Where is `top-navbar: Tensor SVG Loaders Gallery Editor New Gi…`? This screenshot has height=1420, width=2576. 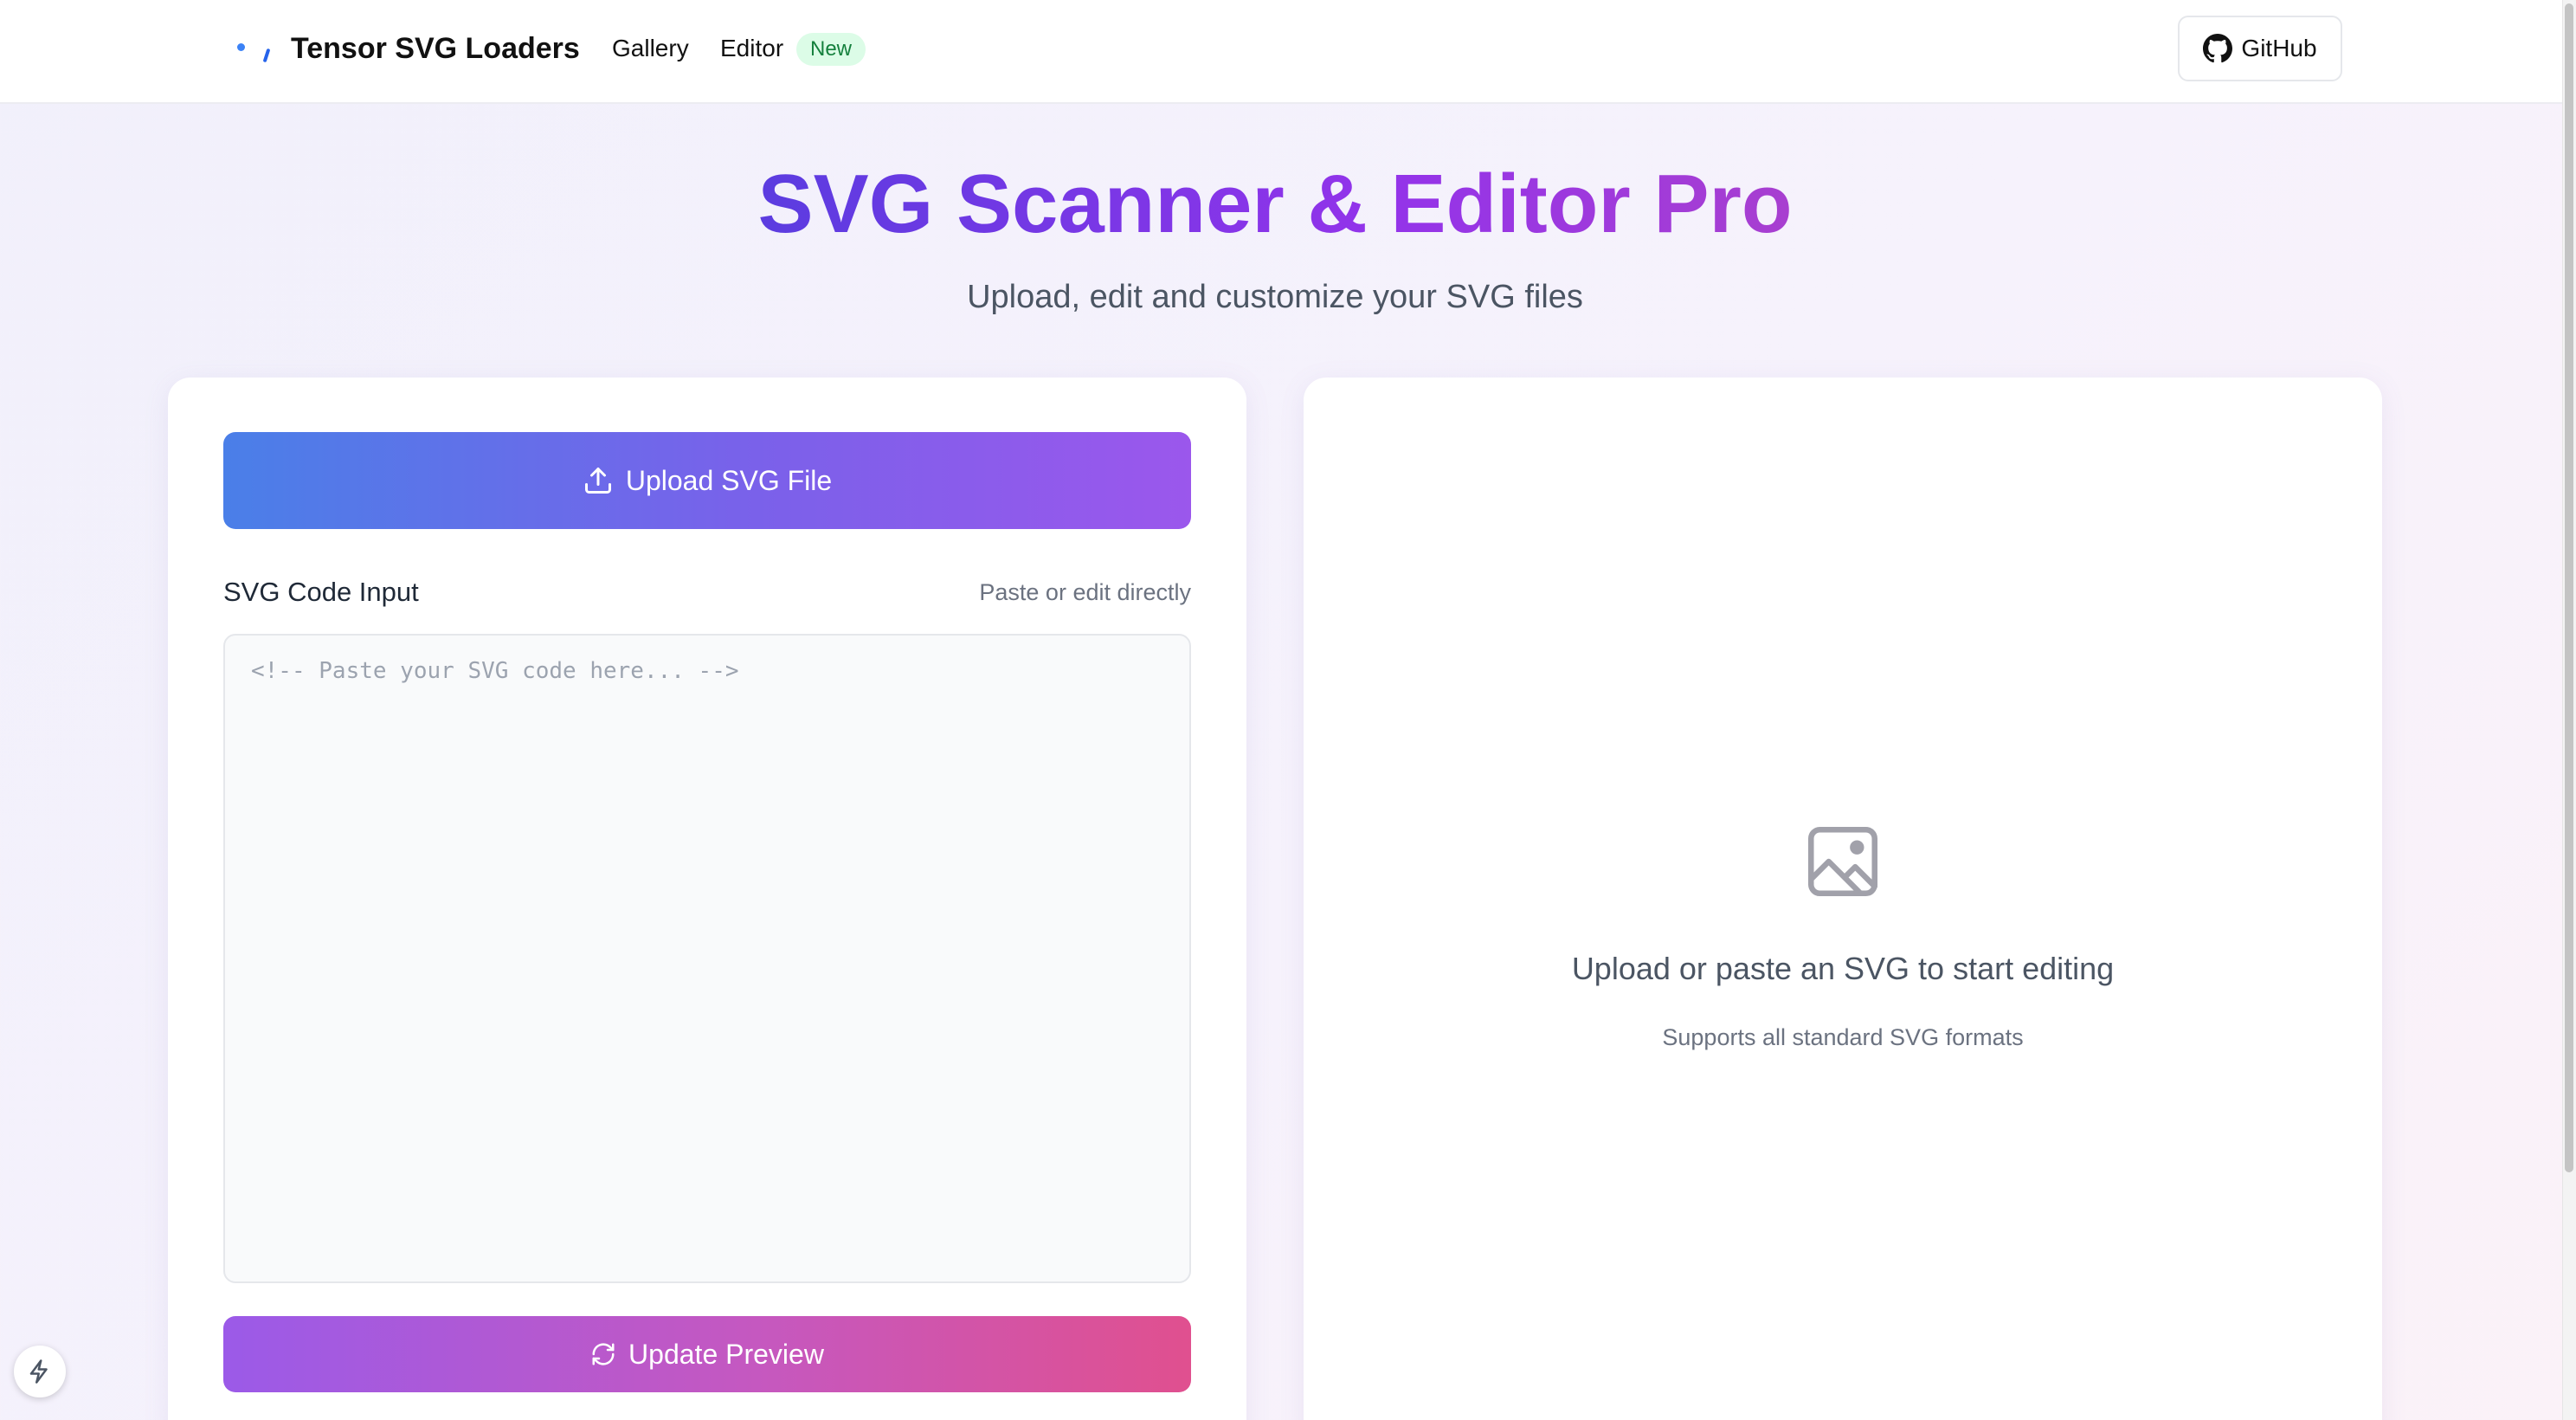 top-navbar: Tensor SVG Loaders Gallery Editor New Gi… is located at coordinates (1281, 52).